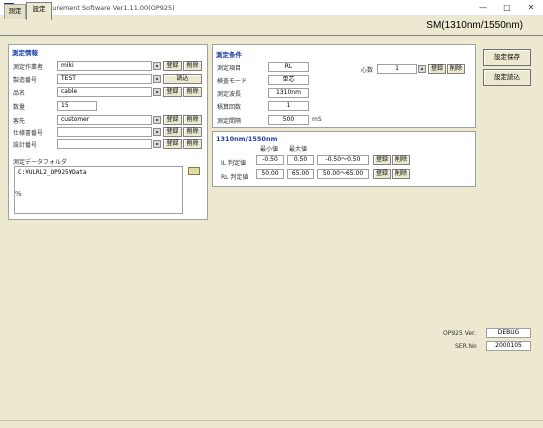 Image resolution: width=543 pixels, height=428 pixels. Describe the element at coordinates (382, 174) in the screenshot. I see `rl-register-button: 登録` at that location.